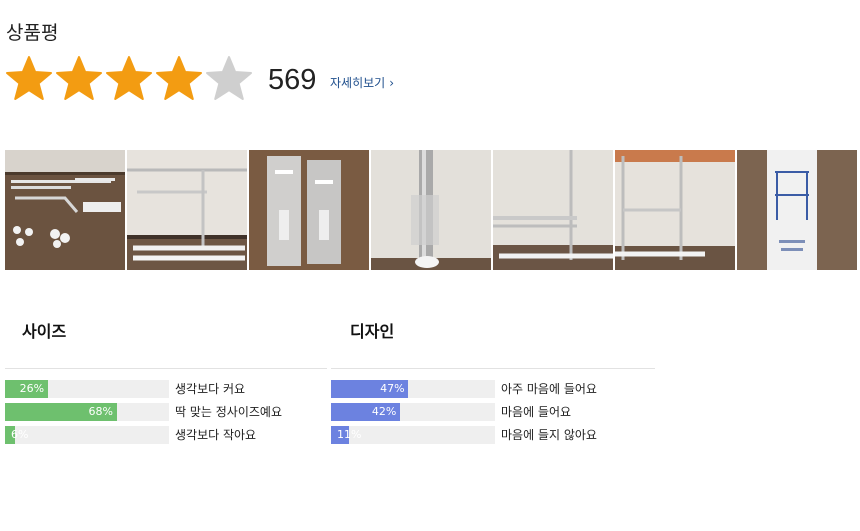 This screenshot has width=860, height=531. What do you see at coordinates (372, 331) in the screenshot?
I see `design-section-heading: 디자인` at bounding box center [372, 331].